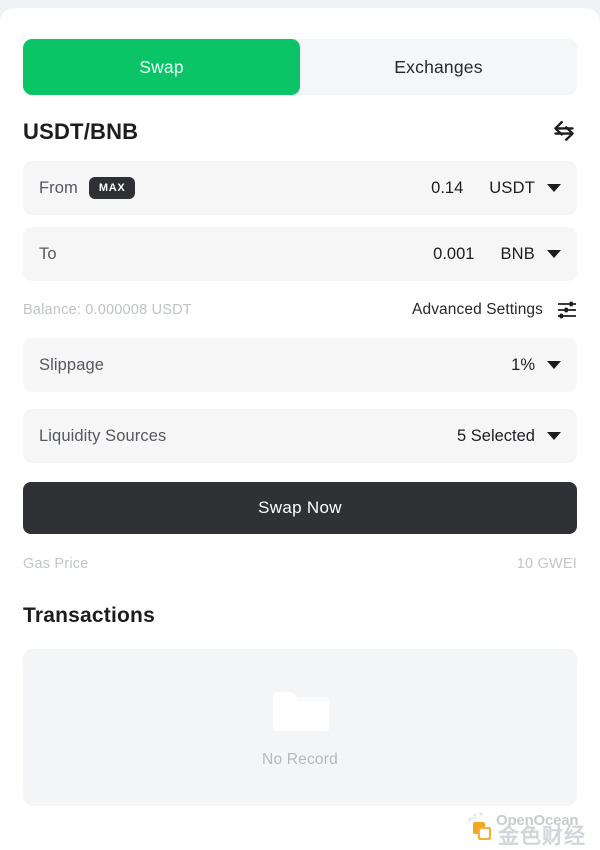 Image resolution: width=600 pixels, height=850 pixels. I want to click on tab-bar: Swap Exchanges, so click(300, 67).